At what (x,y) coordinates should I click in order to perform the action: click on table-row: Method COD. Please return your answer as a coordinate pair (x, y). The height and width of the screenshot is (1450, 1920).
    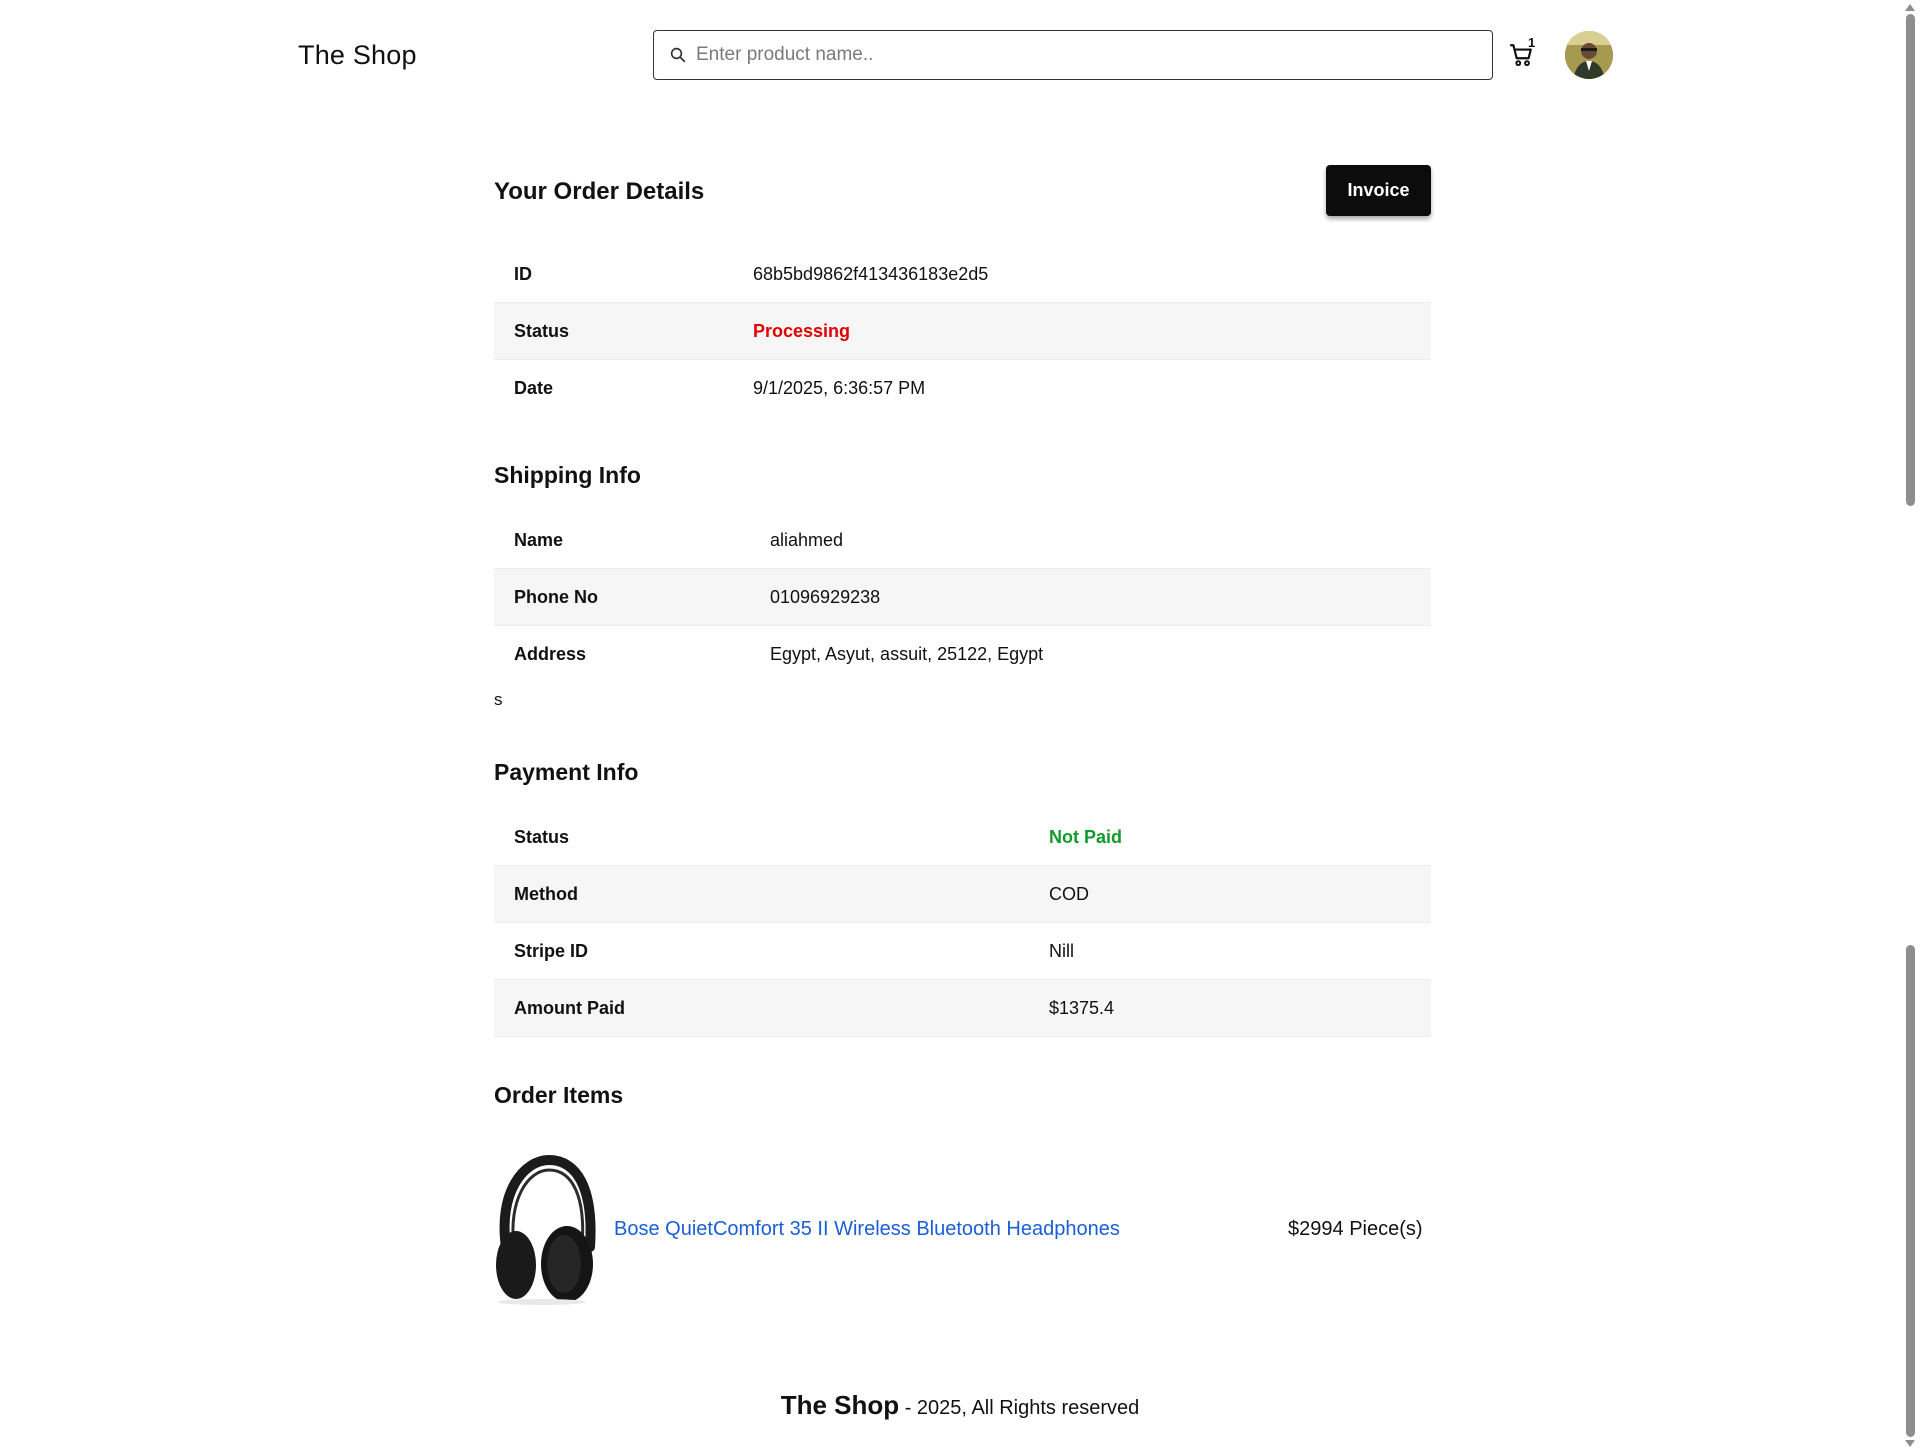
    Looking at the image, I should click on (962, 894).